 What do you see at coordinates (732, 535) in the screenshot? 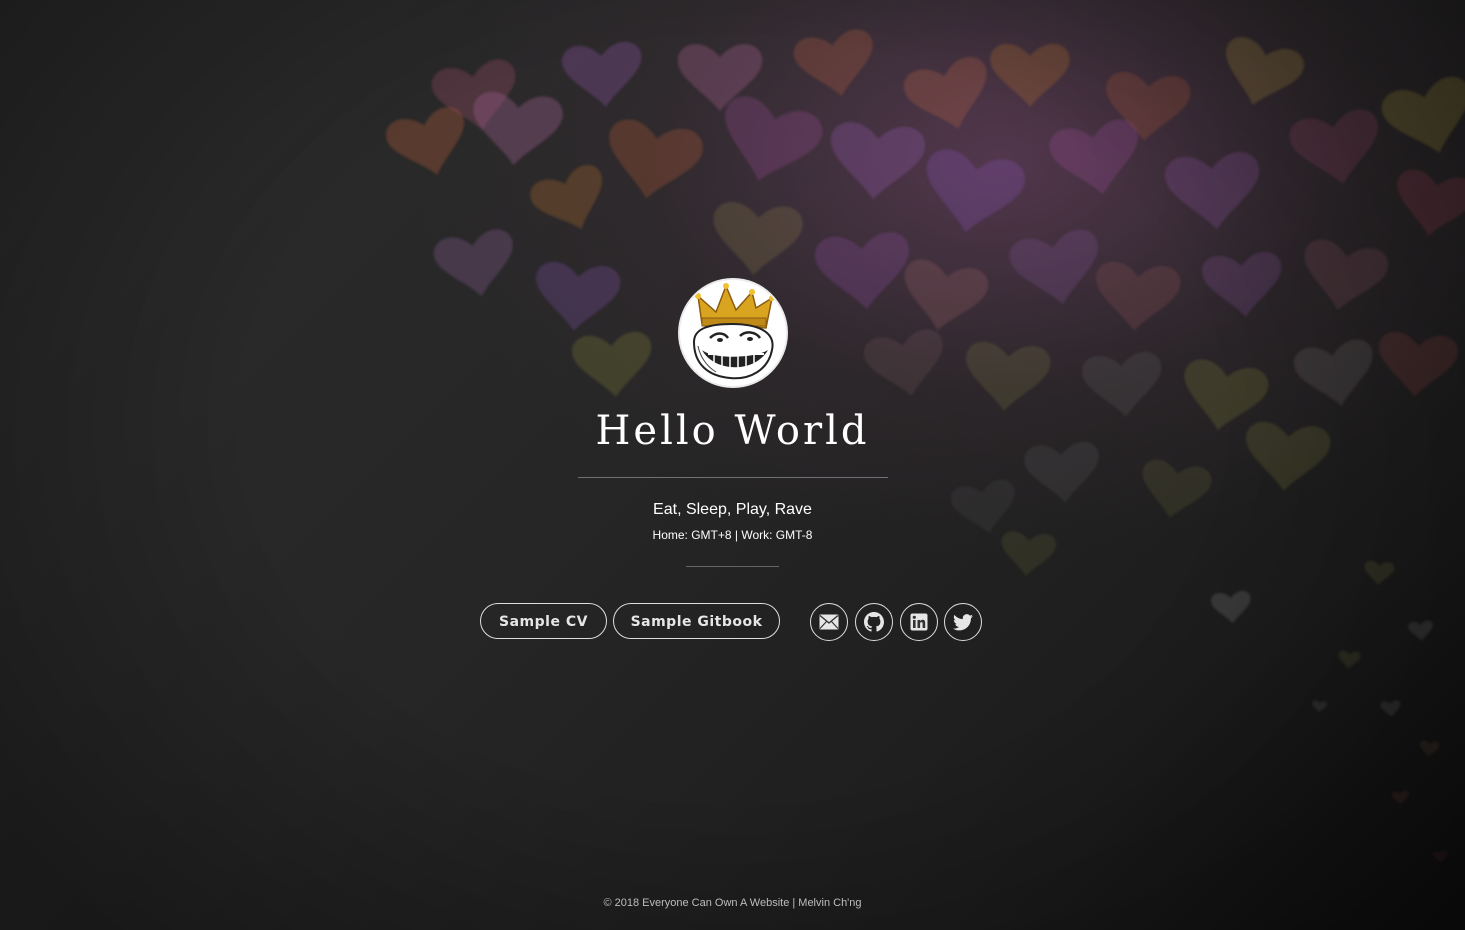
I see `timezone-text: Home: GMT+8 | Work: GMT-8` at bounding box center [732, 535].